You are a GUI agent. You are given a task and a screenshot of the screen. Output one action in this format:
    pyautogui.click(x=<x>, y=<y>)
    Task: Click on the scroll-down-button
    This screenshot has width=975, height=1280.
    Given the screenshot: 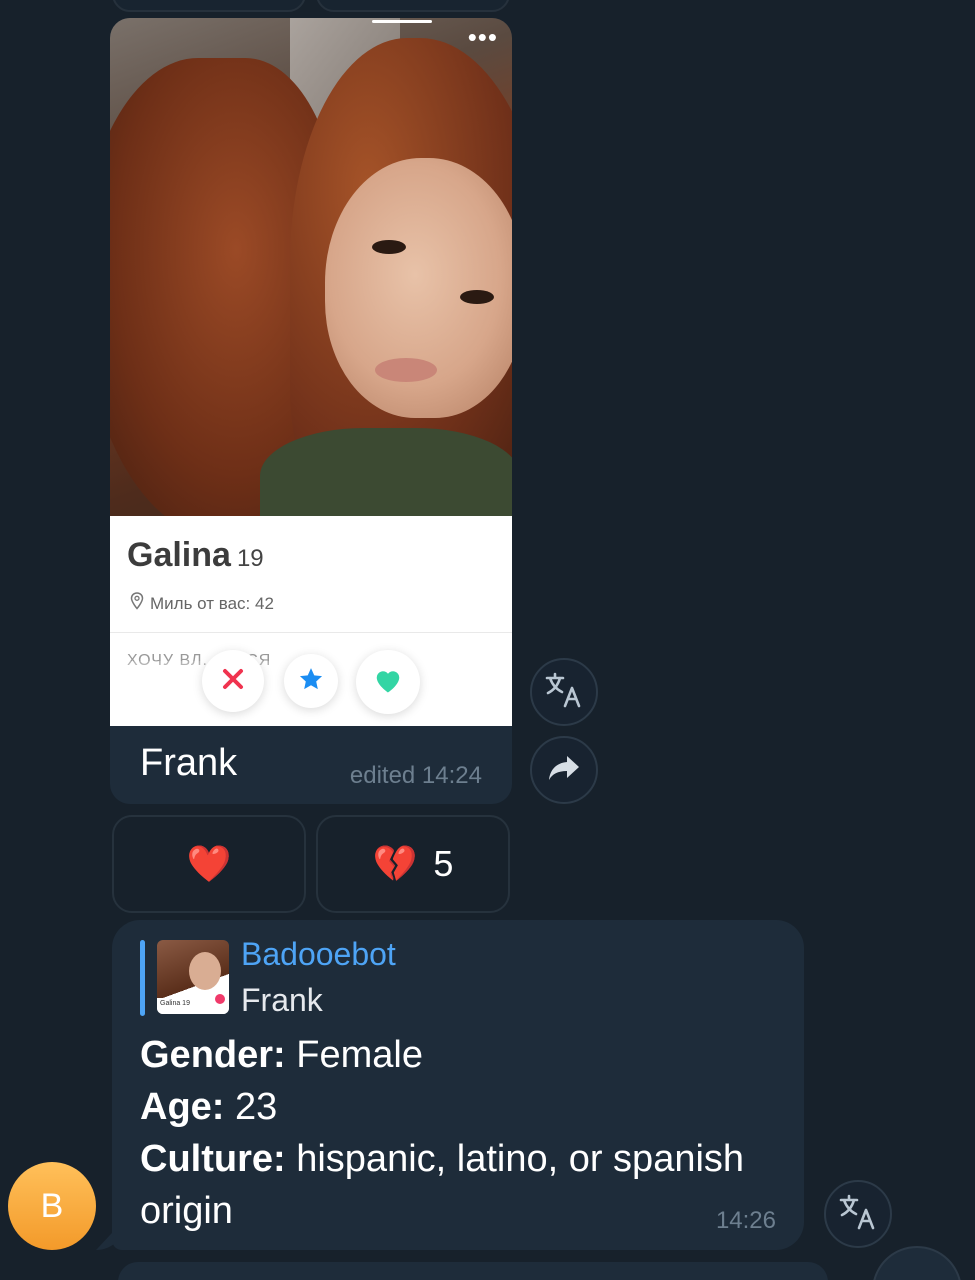 What is the action you would take?
    pyautogui.click(x=917, y=1263)
    